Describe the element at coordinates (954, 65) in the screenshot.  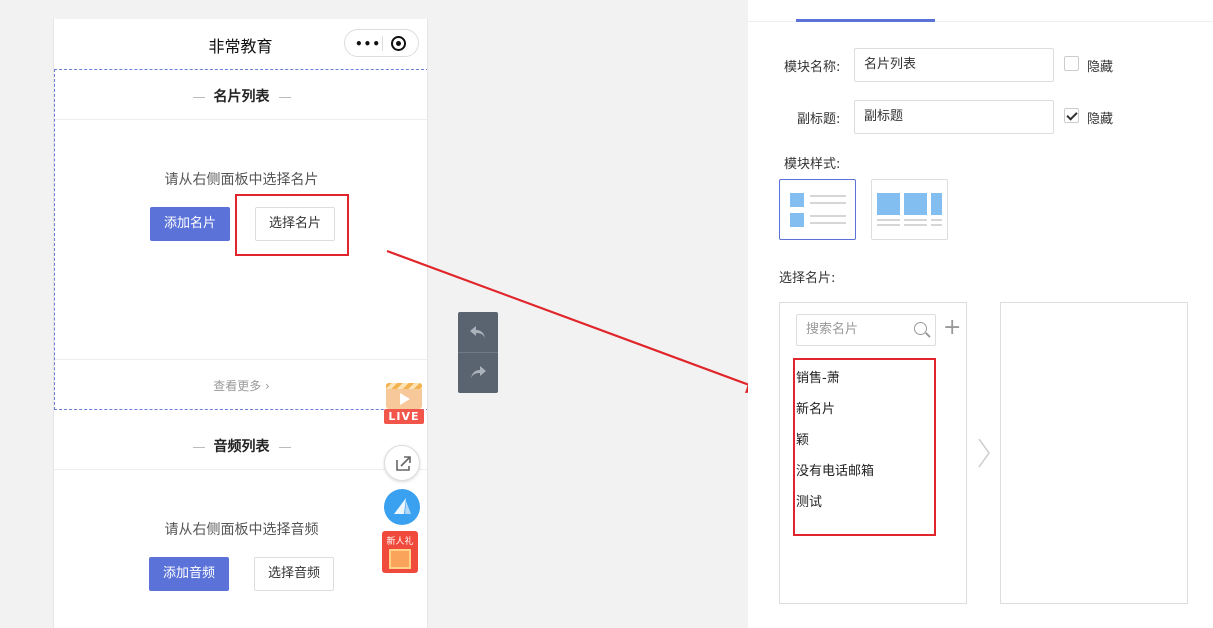
I see `module-name-input: 名片列表` at that location.